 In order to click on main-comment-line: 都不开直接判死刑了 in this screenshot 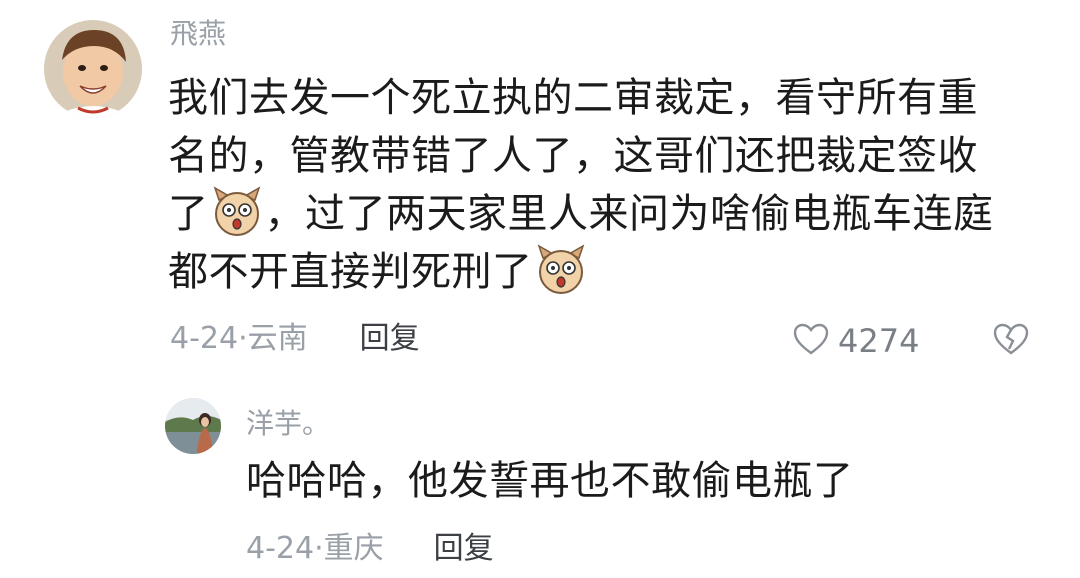, I will do `click(581, 272)`.